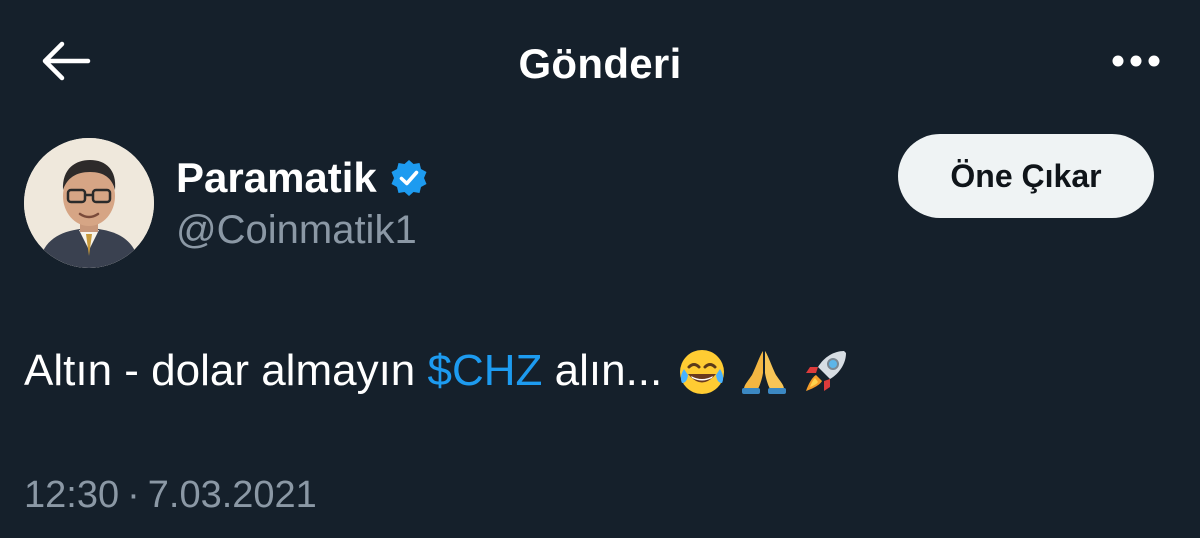 This screenshot has width=1200, height=538. What do you see at coordinates (276, 178) in the screenshot?
I see `author-display-name: Paramatik` at bounding box center [276, 178].